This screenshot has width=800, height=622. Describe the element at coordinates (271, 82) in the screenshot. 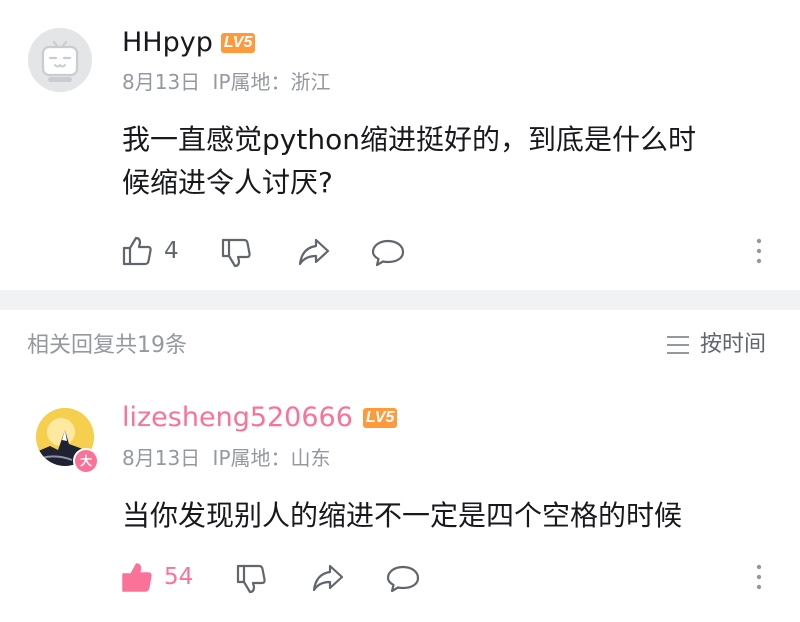

I see `ip-location: IP属地：浙江` at that location.